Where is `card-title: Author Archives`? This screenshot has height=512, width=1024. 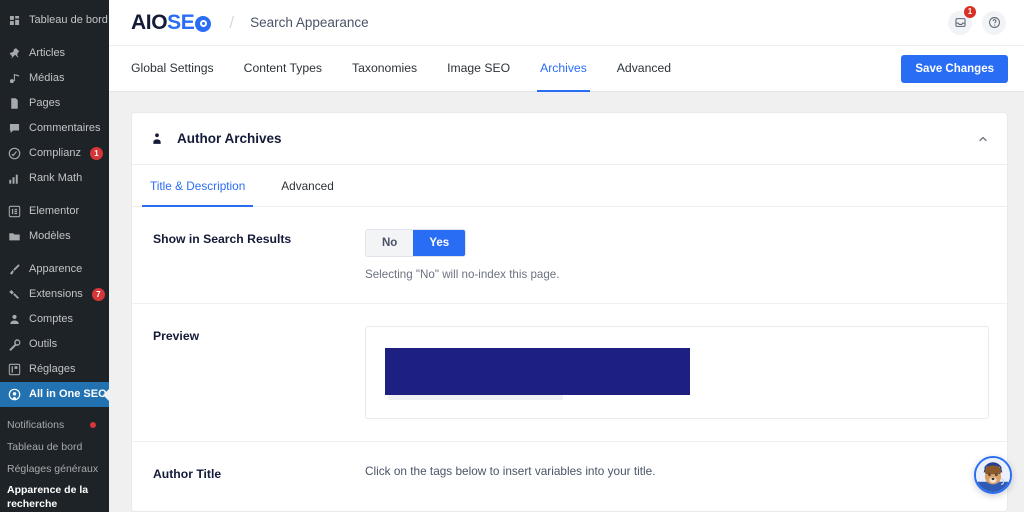
card-title: Author Archives is located at coordinates (229, 138).